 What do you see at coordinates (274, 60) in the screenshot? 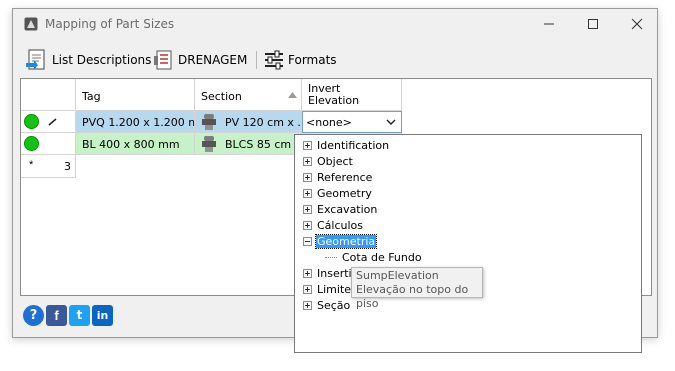
I see `formats-icon` at bounding box center [274, 60].